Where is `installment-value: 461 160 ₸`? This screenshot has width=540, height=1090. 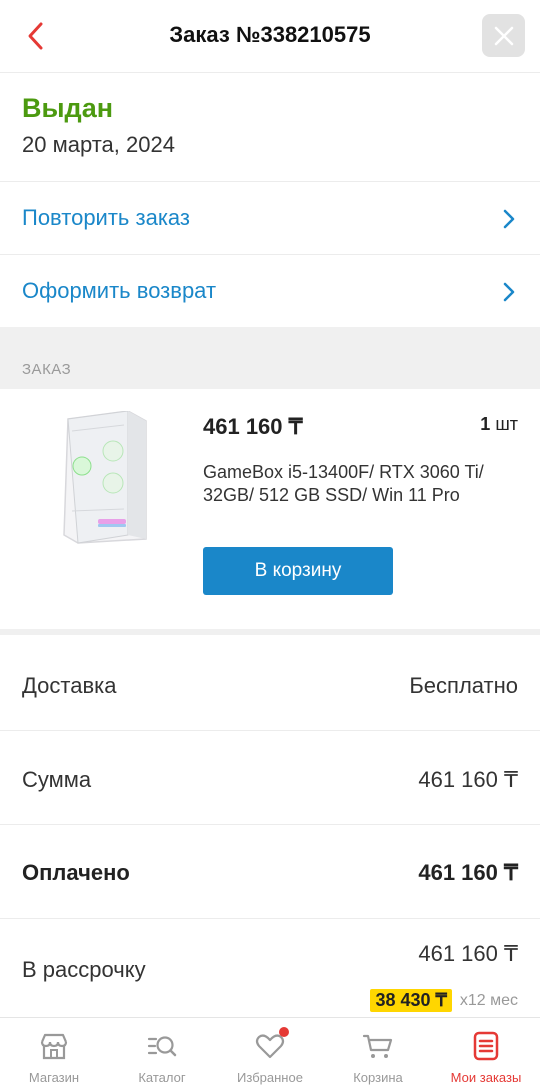 installment-value: 461 160 ₸ is located at coordinates (468, 953).